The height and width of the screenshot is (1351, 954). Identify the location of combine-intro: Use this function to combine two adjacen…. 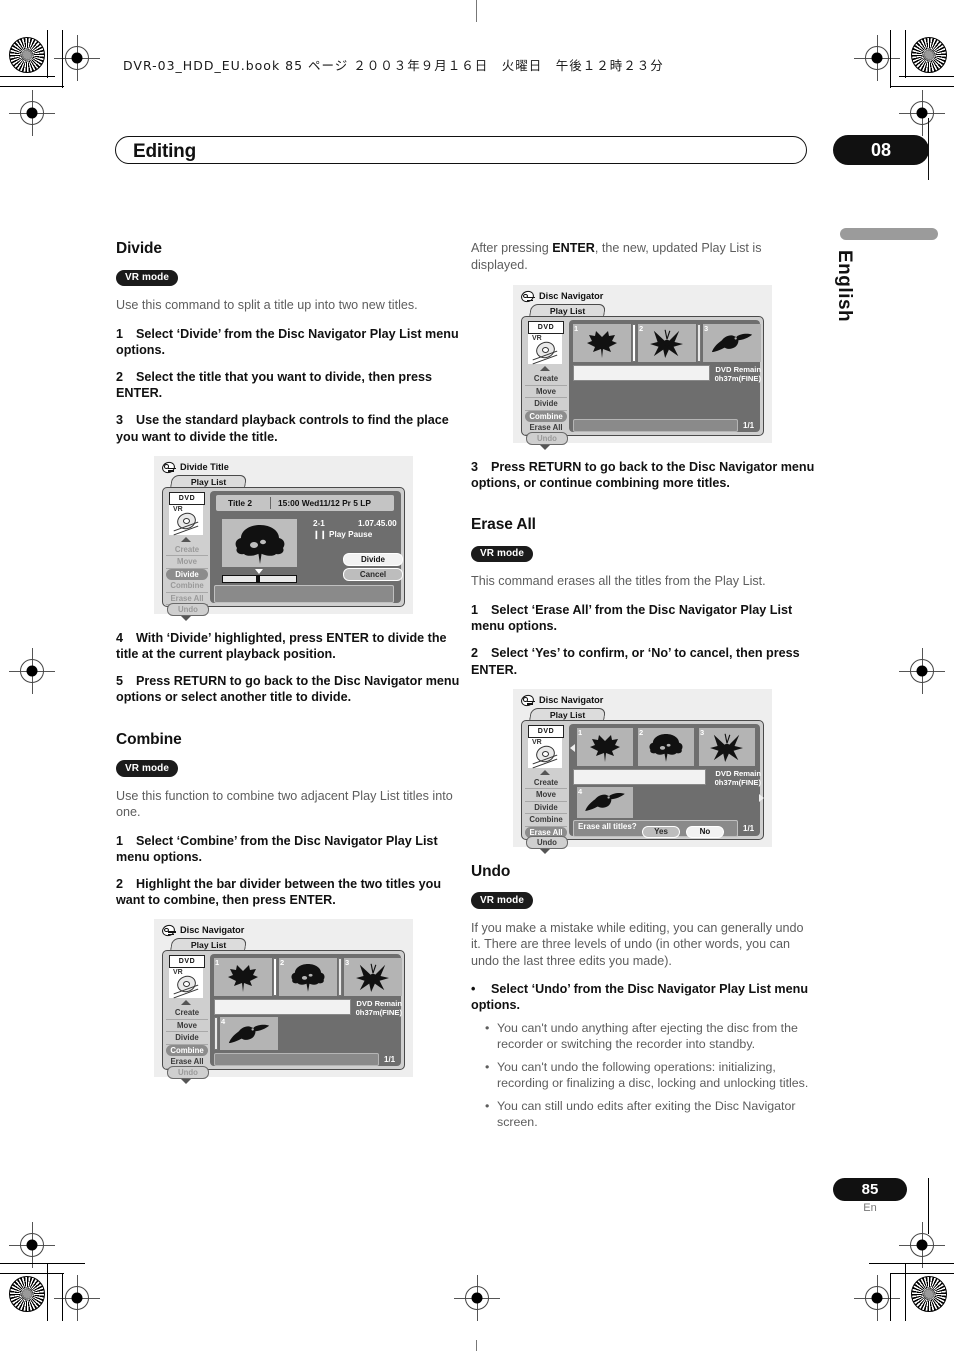
(284, 804).